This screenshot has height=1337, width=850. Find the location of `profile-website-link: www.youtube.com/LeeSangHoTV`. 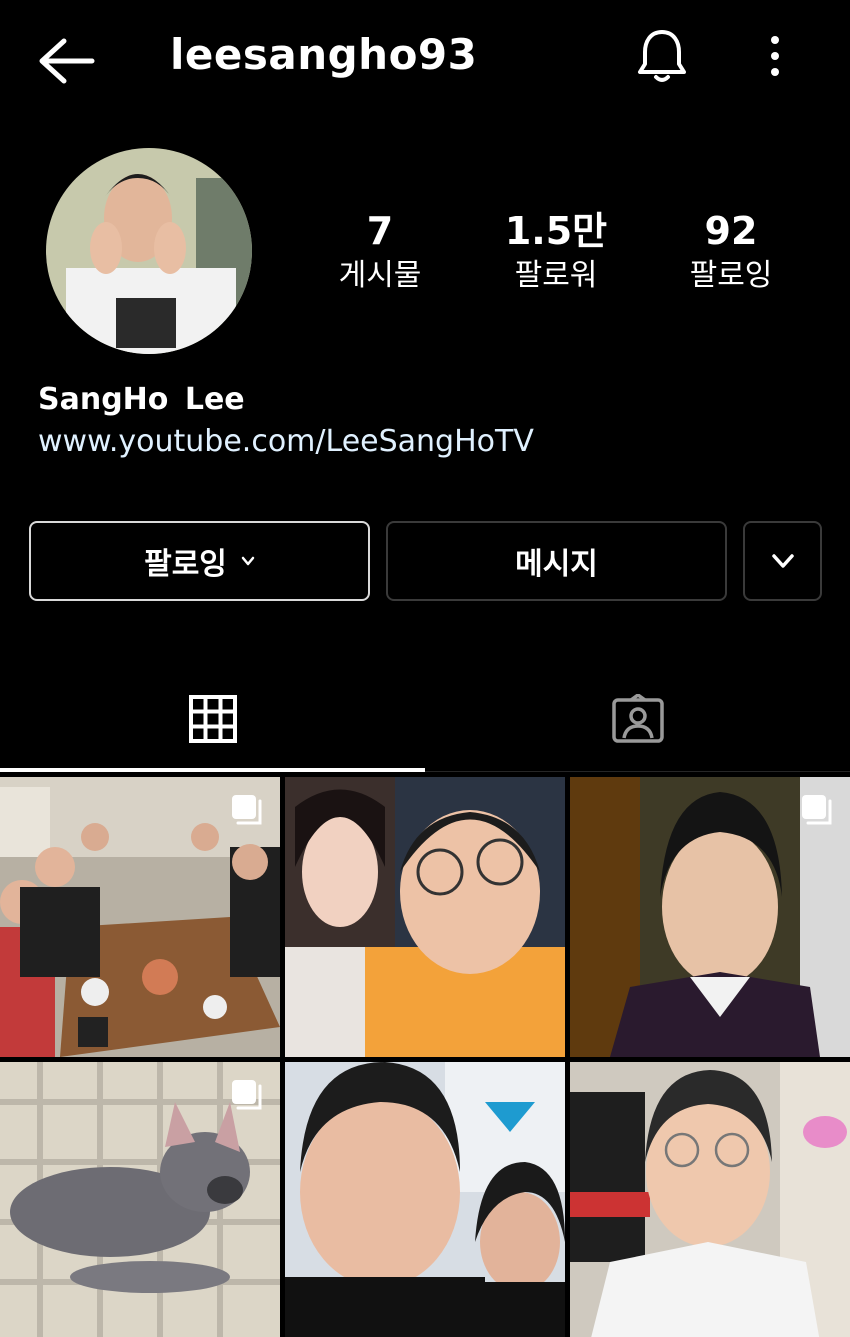

profile-website-link: www.youtube.com/LeeSangHoTV is located at coordinates (286, 441).